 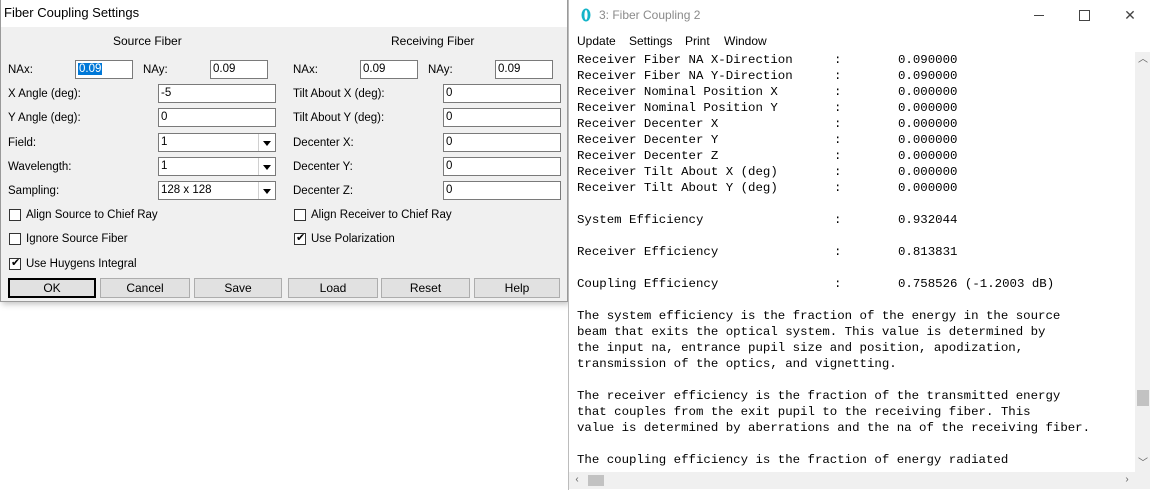 I want to click on param-row: Receiver Fiber NA Y-Direction: 0.090000, so click(x=856, y=76).